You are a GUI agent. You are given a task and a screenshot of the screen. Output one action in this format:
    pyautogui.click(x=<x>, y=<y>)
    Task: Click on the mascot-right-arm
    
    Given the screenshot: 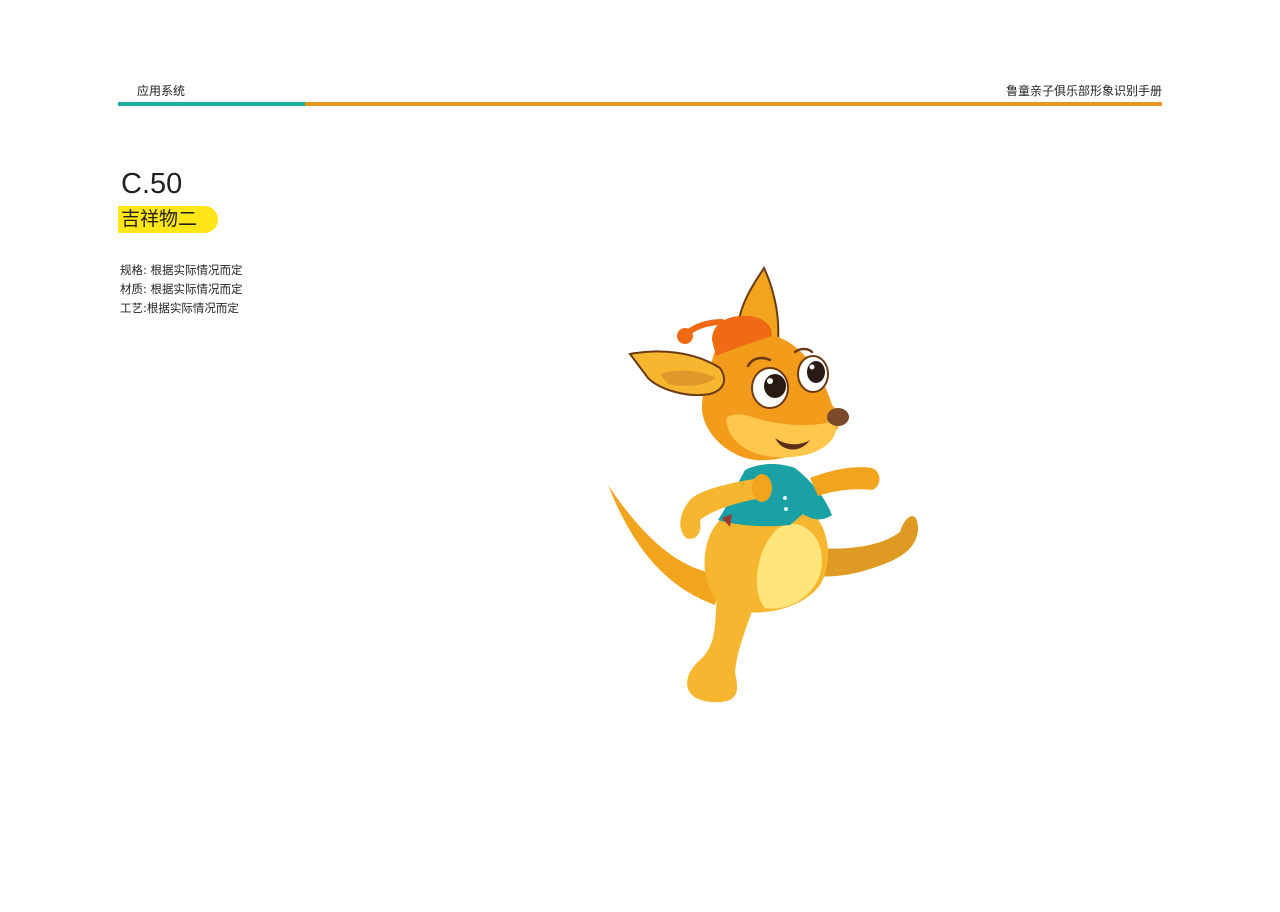 What is the action you would take?
    pyautogui.click(x=845, y=481)
    